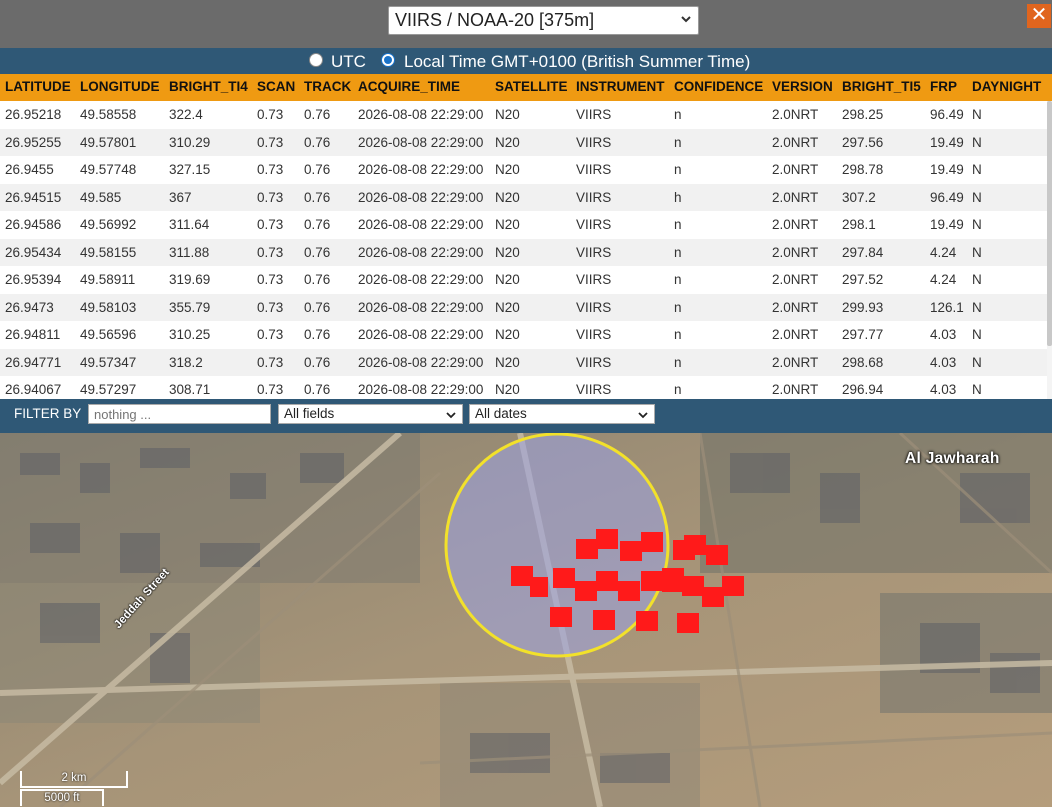 The image size is (1052, 807). I want to click on column-header-longitude: LONGITUDE, so click(120, 86).